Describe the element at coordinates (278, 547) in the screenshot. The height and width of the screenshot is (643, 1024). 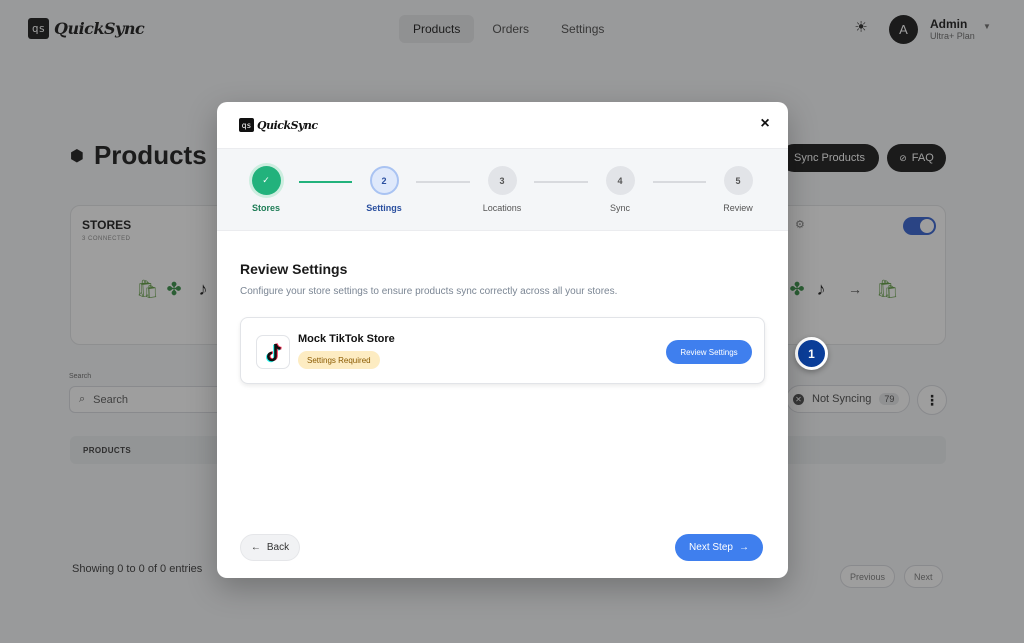
I see `back-label: Back` at that location.